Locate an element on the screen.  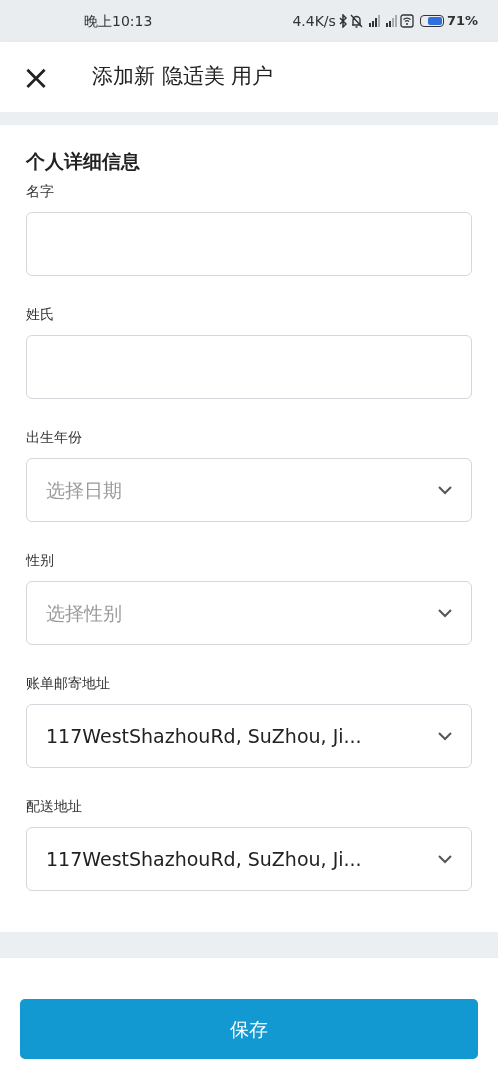
field-label: 配送地址 is located at coordinates (54, 806).